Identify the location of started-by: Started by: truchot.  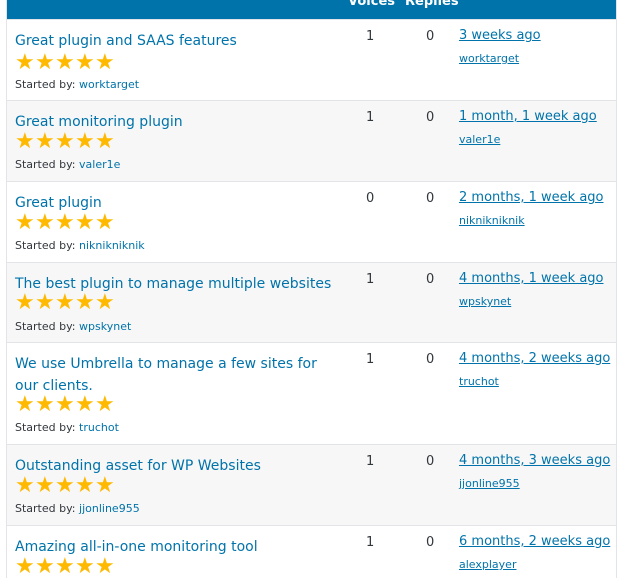
(67, 427).